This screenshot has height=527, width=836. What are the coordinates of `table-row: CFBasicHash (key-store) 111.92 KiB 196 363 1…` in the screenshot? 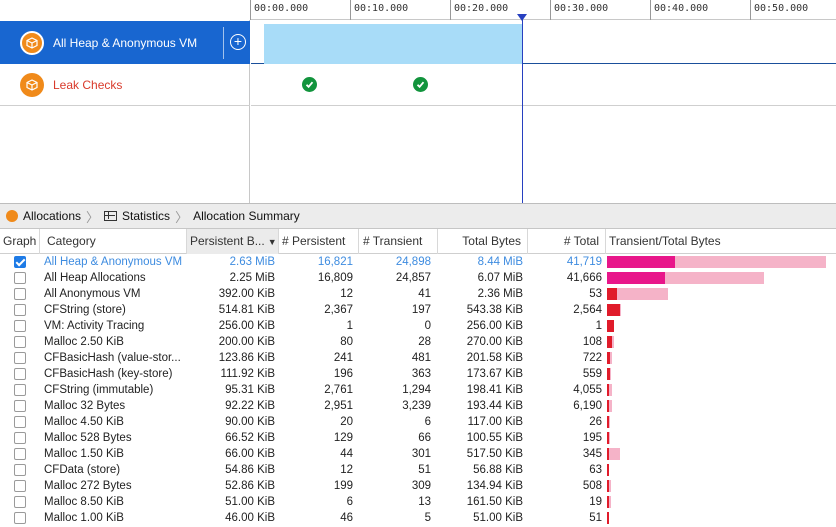 It's located at (418, 374).